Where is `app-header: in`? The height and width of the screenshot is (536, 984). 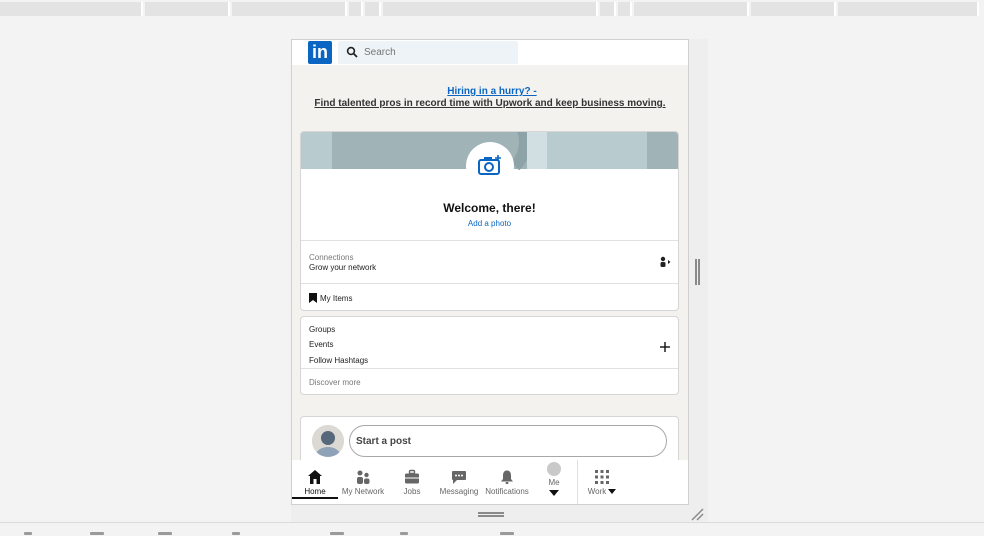
app-header: in is located at coordinates (490, 52).